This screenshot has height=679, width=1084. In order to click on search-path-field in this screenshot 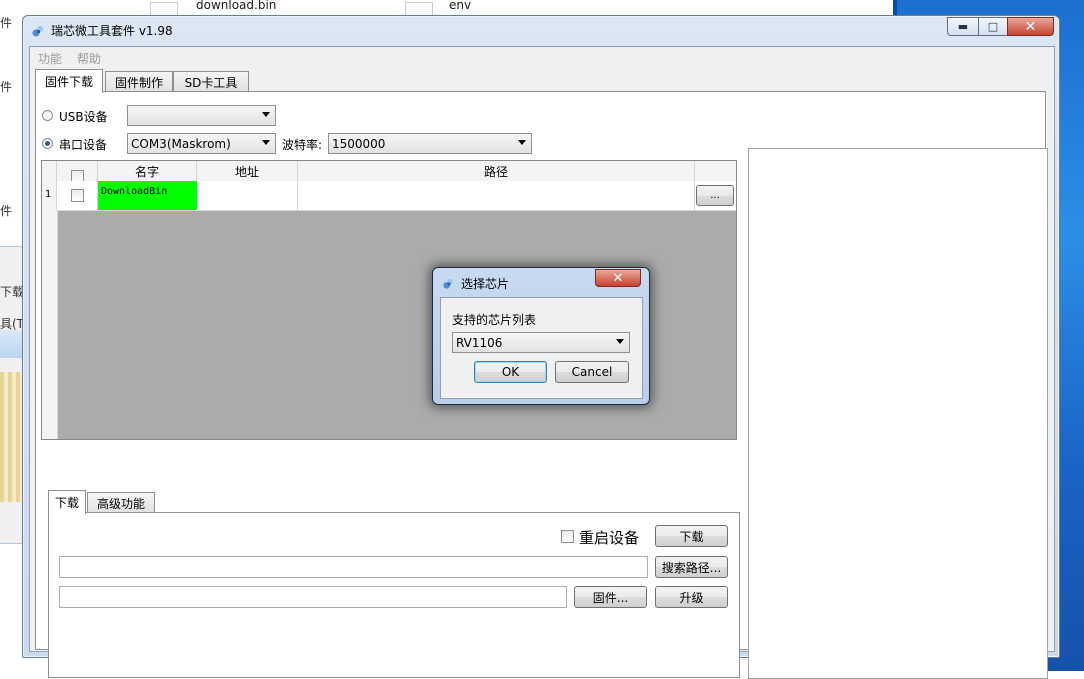, I will do `click(353, 567)`.